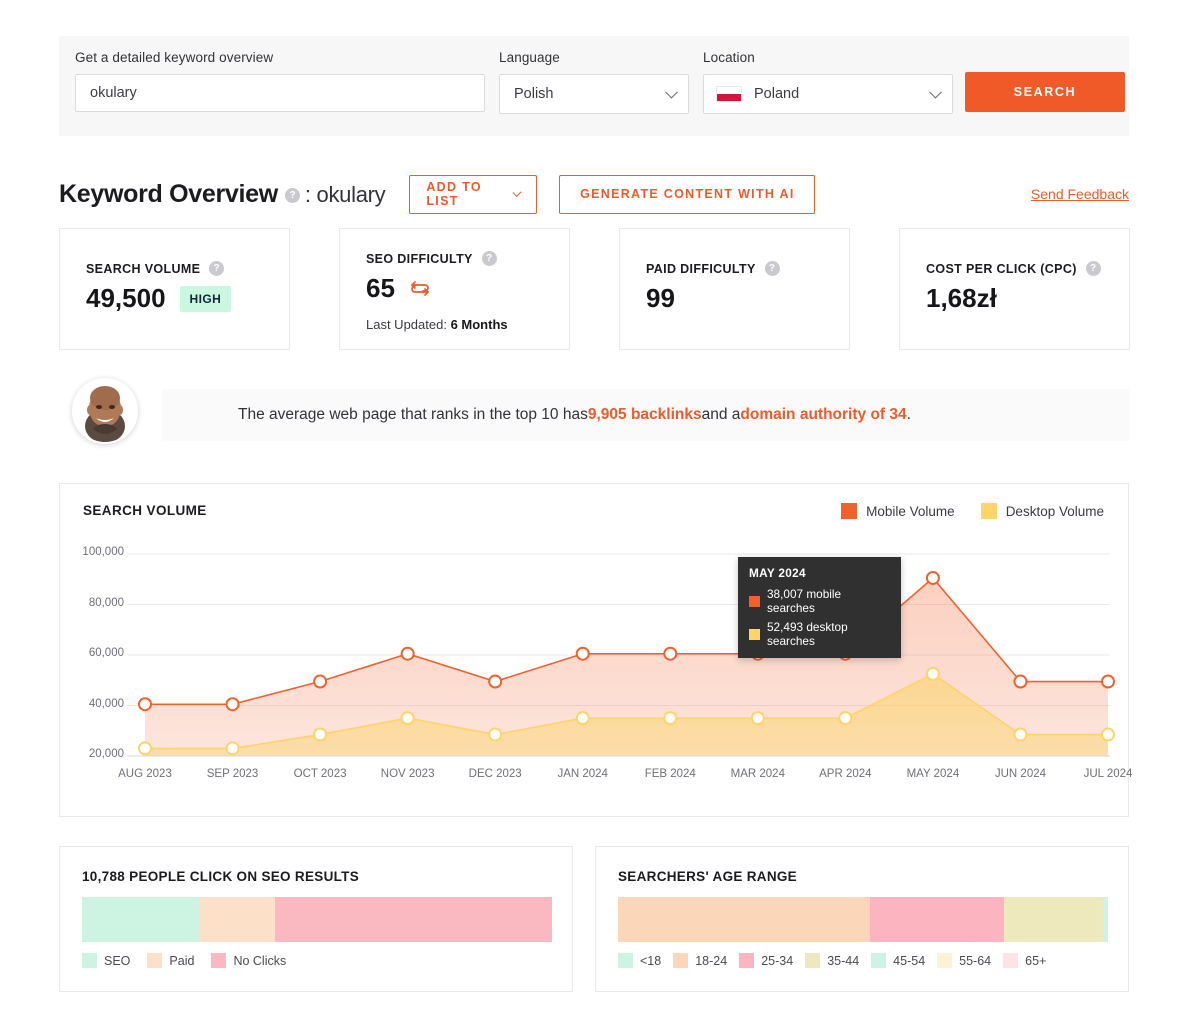  Describe the element at coordinates (639, 960) in the screenshot. I see `age-range-legend-item: <18` at that location.